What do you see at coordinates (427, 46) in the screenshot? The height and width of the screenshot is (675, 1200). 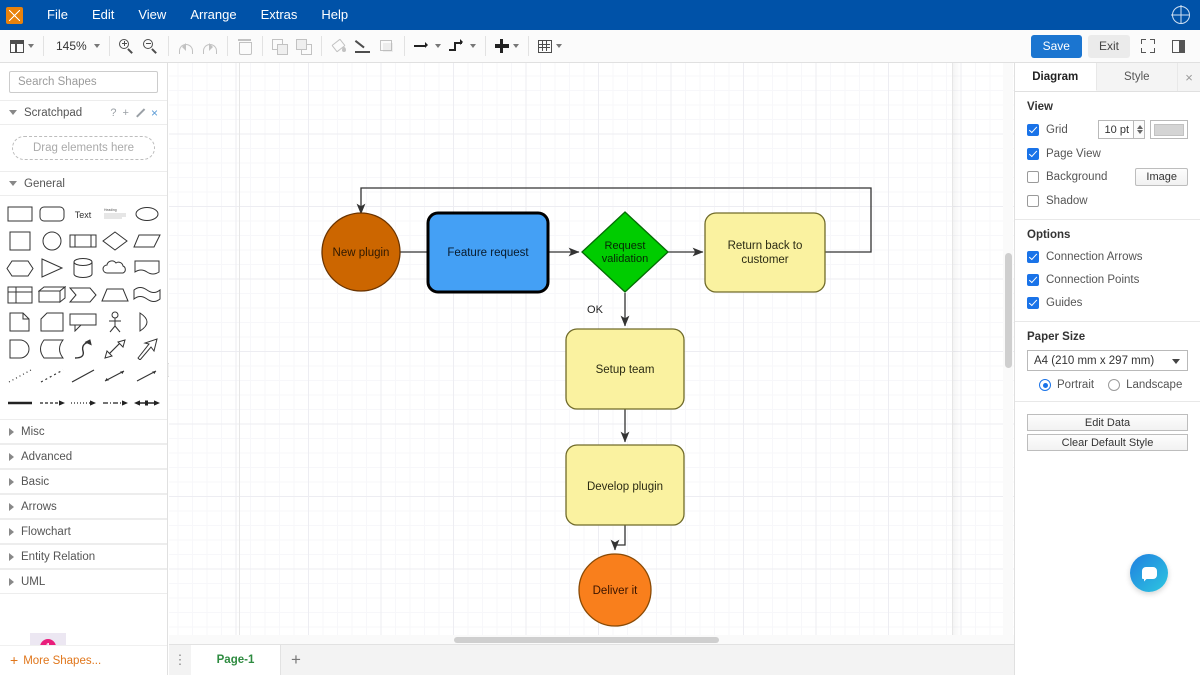 I see `arrow-style-button` at bounding box center [427, 46].